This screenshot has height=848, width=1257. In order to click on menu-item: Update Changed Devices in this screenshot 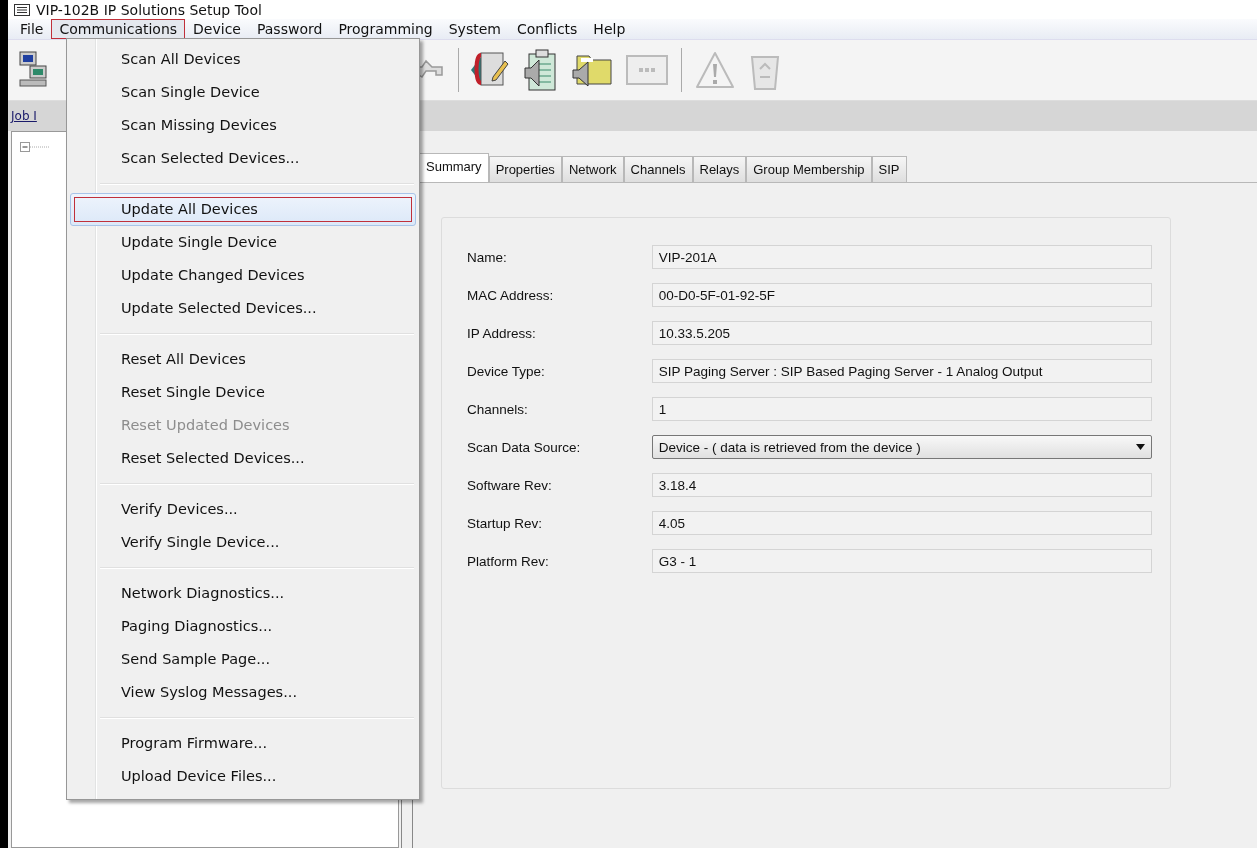, I will do `click(243, 275)`.